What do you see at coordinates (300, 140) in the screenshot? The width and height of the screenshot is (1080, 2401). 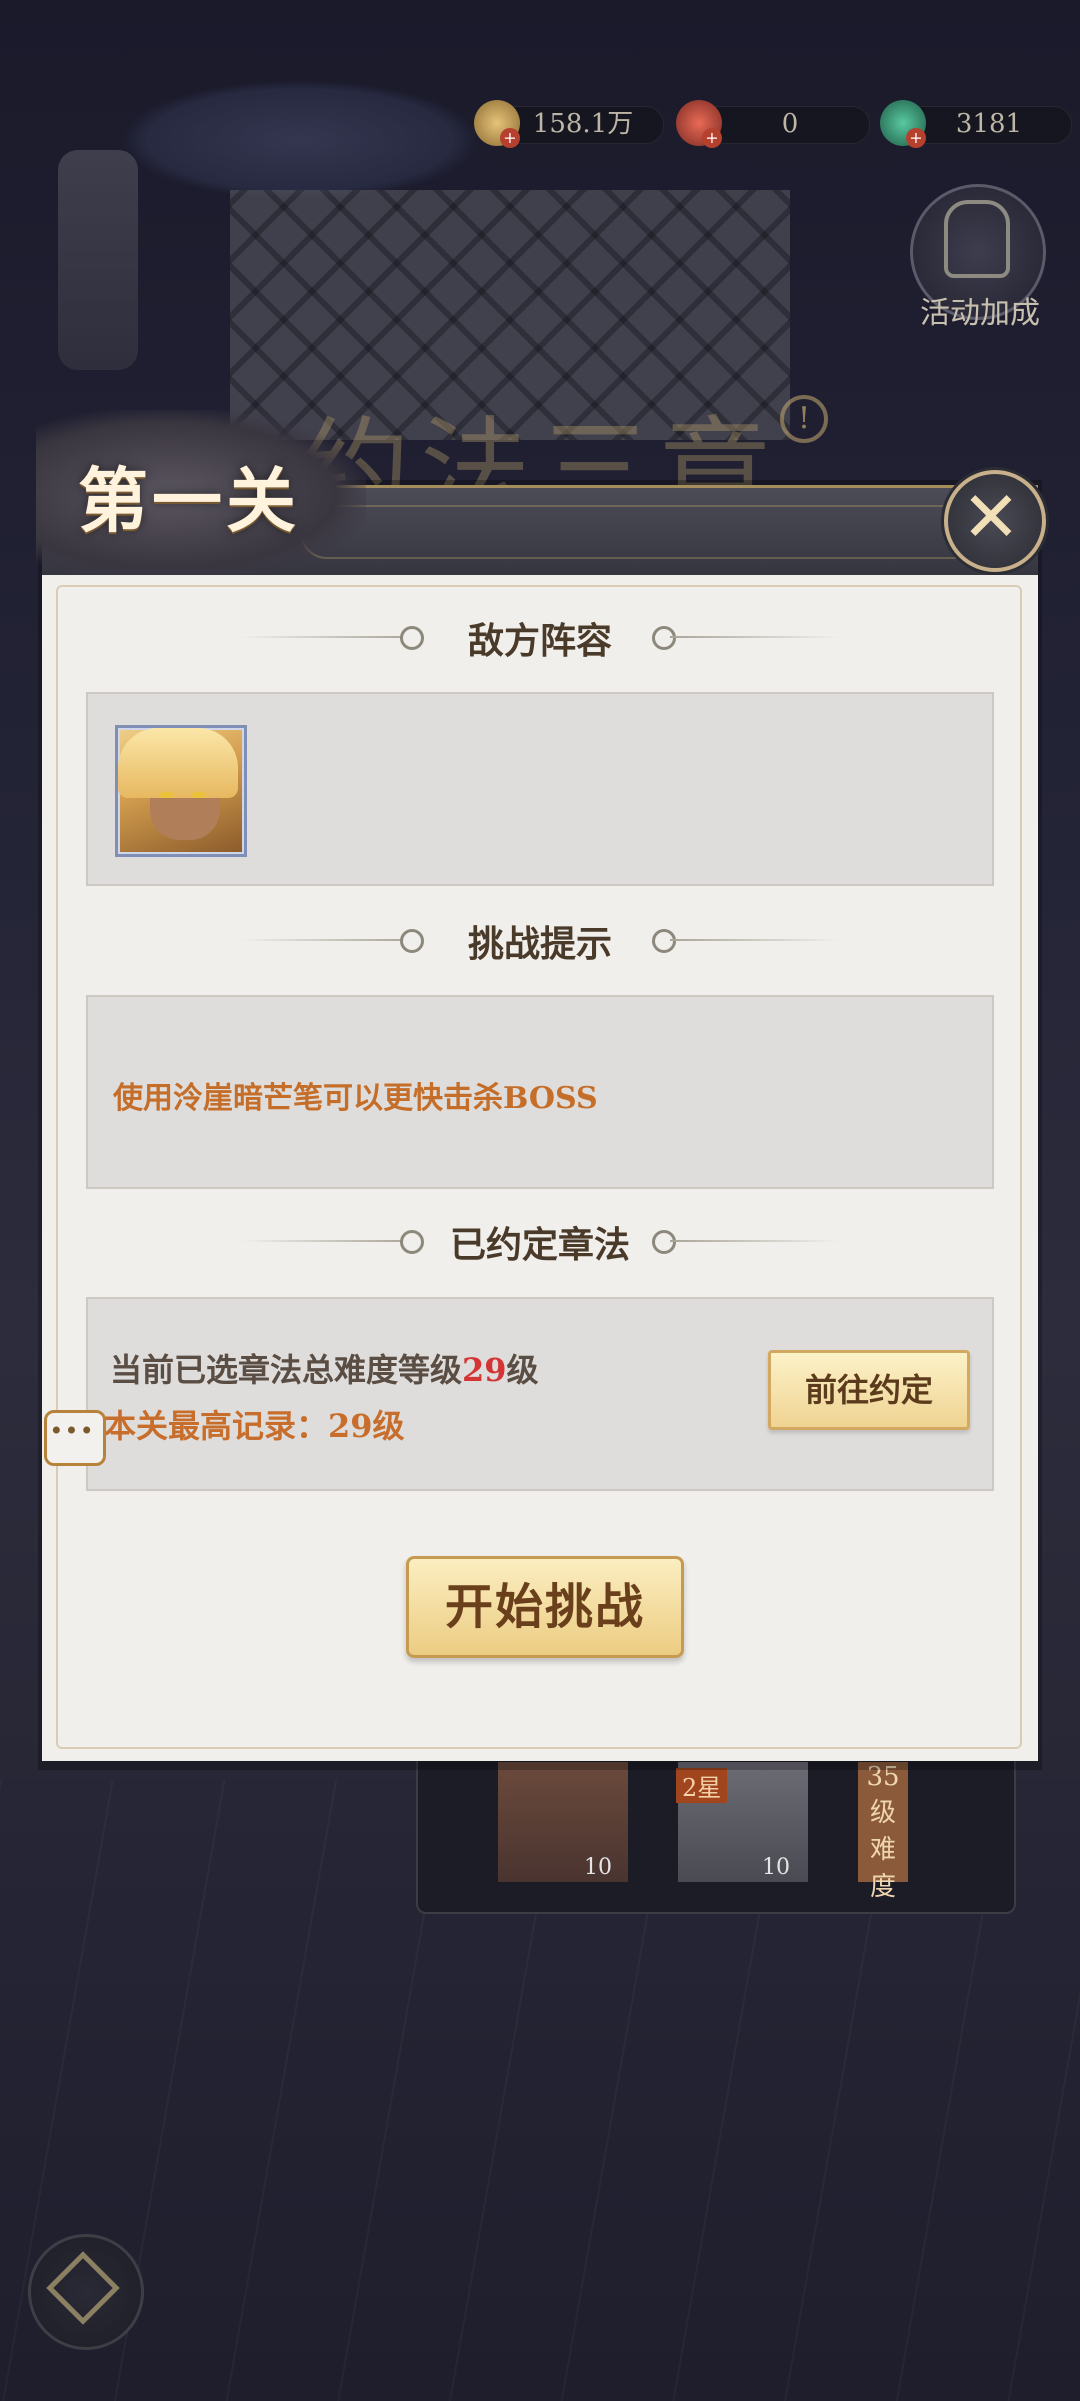 I see `background-tree` at bounding box center [300, 140].